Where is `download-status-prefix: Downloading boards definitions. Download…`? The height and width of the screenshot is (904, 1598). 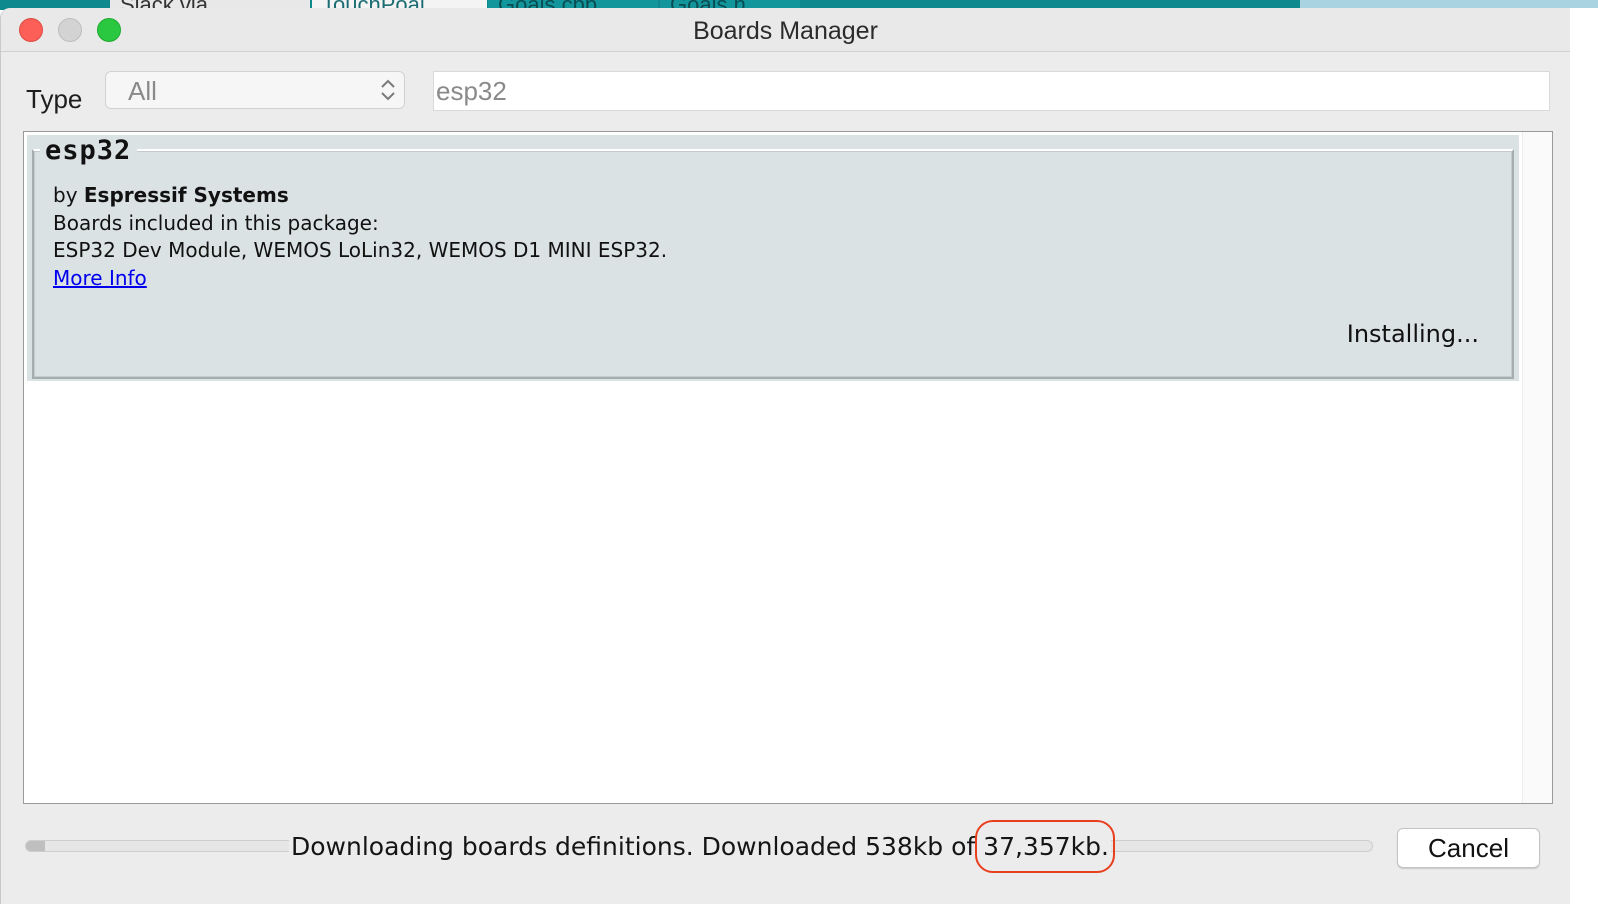
download-status-prefix: Downloading boards definitions. Download… is located at coordinates (633, 846).